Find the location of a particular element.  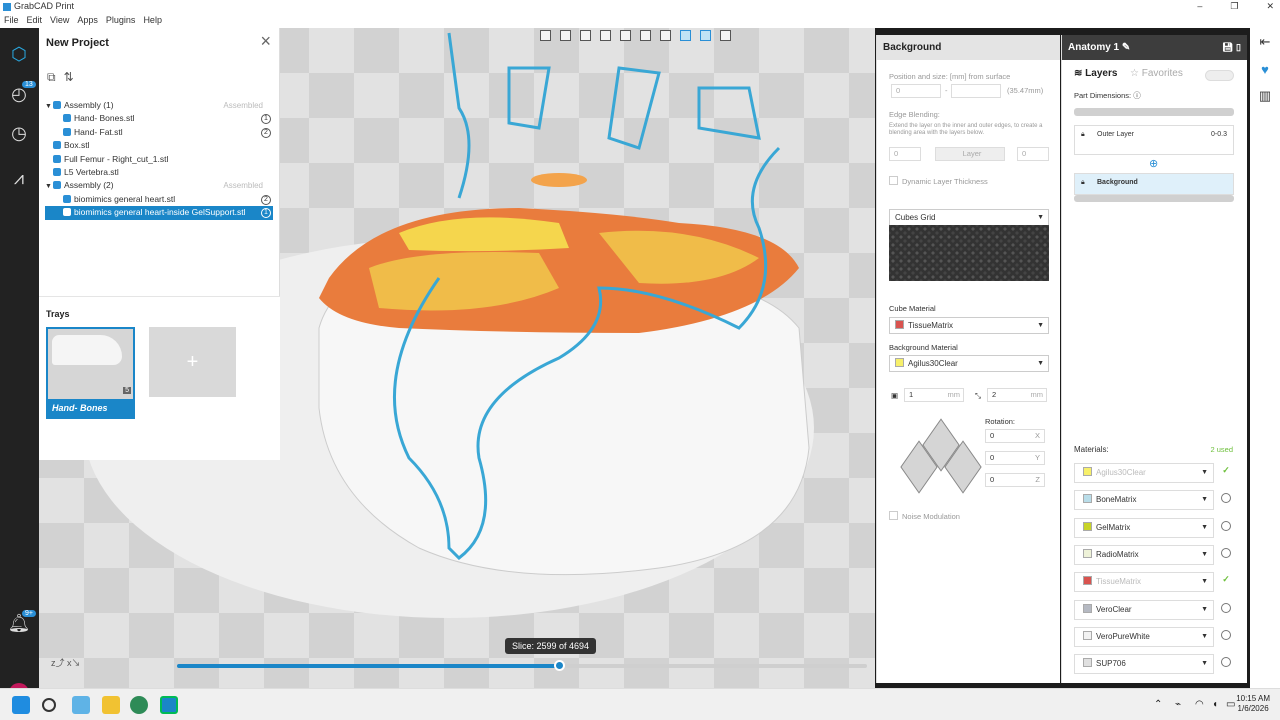

save-icon: 💾︎ is located at coordinates (1227, 47).